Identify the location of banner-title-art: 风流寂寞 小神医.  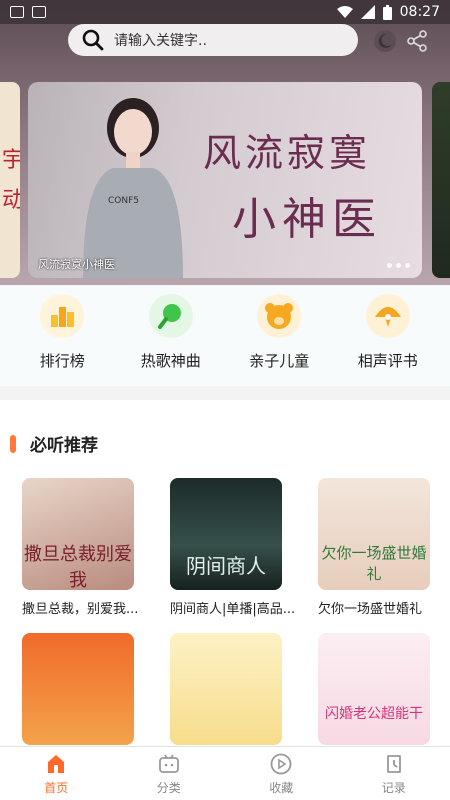
(292, 188).